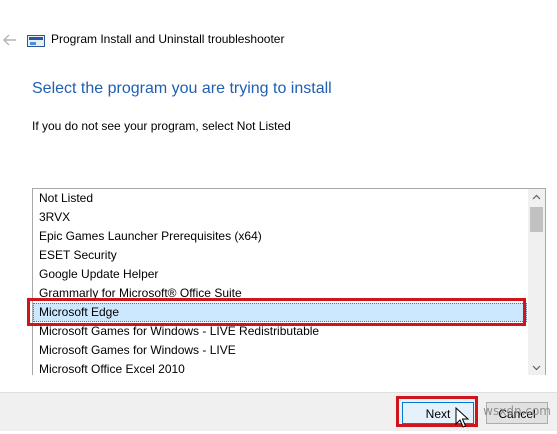  Describe the element at coordinates (280, 367) in the screenshot. I see `program-list-item: Microsoft Office Excel 2010` at that location.